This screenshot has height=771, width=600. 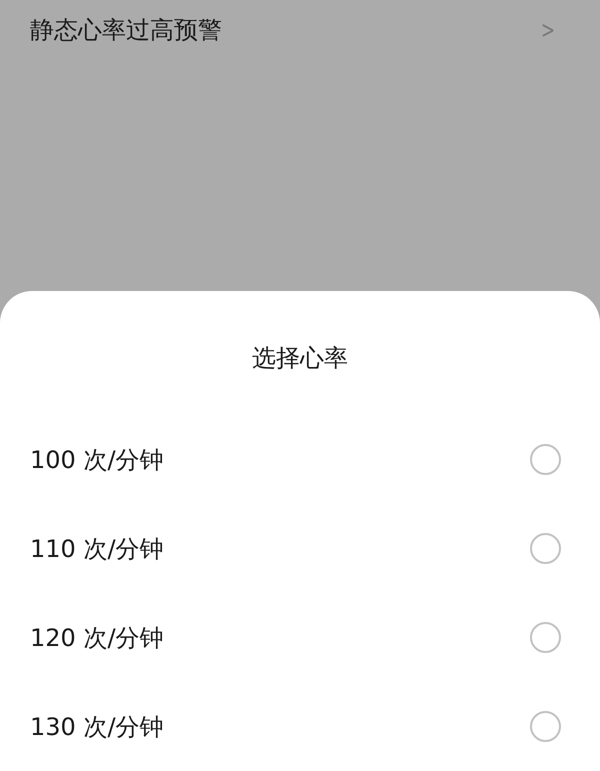 I want to click on option-label: 110 次/分钟, so click(x=97, y=549).